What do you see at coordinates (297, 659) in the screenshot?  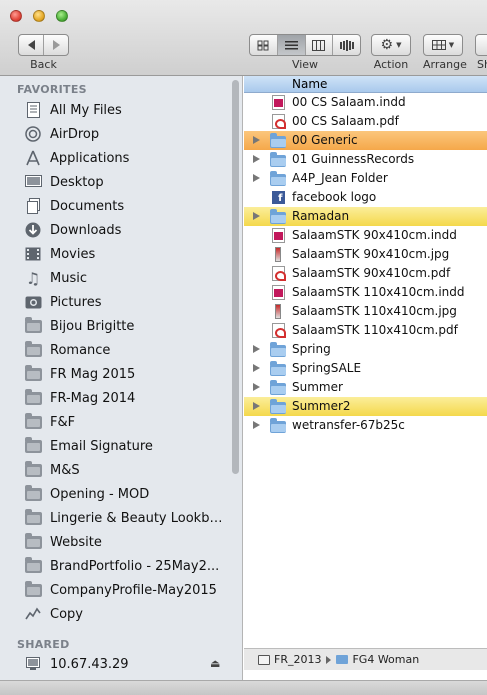 I see `path-item: FR_2013` at bounding box center [297, 659].